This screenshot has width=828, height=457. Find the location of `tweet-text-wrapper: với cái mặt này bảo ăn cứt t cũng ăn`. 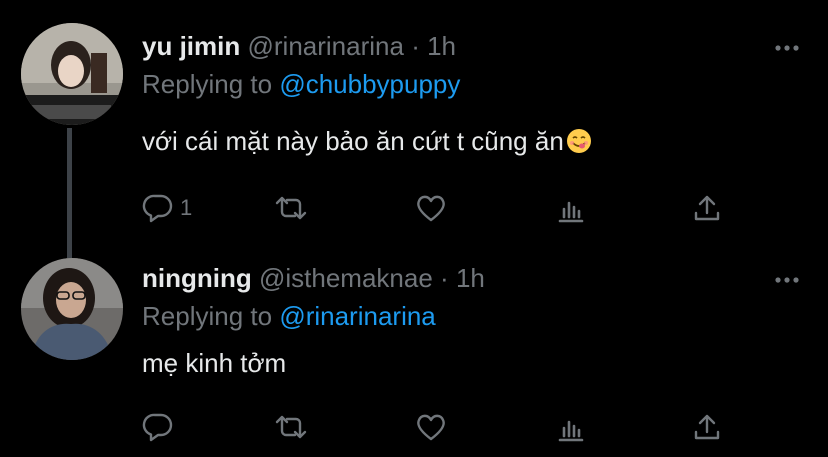

tweet-text-wrapper: với cái mặt này bảo ăn cứt t cũng ăn is located at coordinates (475, 141).